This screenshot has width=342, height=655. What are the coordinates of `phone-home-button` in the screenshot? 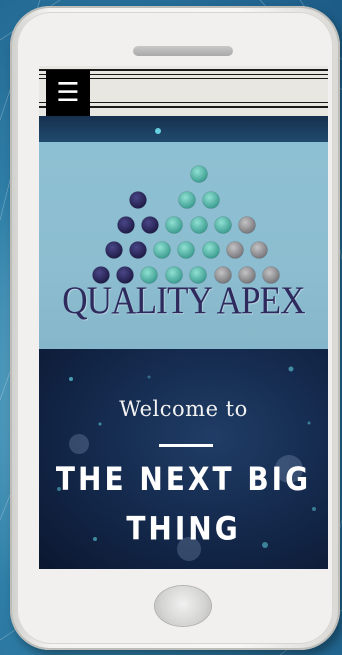 It's located at (183, 606).